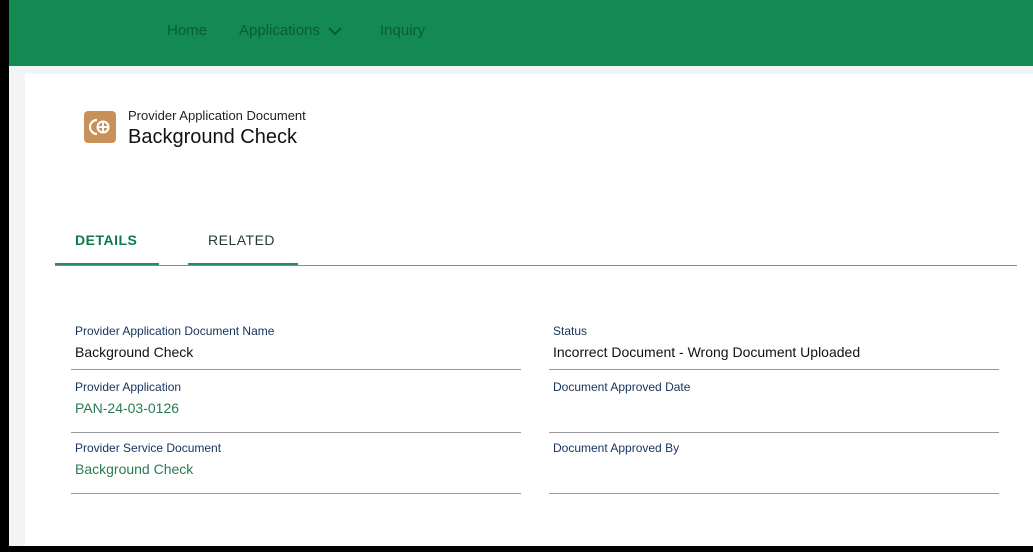  I want to click on field-document-approved-date: Document Approved Date, so click(774, 406).